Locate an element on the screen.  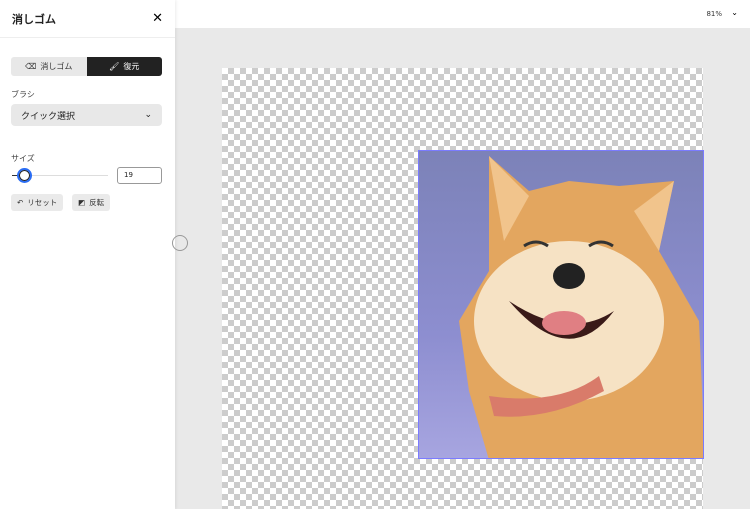
eraser-icon: ⌫ is located at coordinates (31, 66).